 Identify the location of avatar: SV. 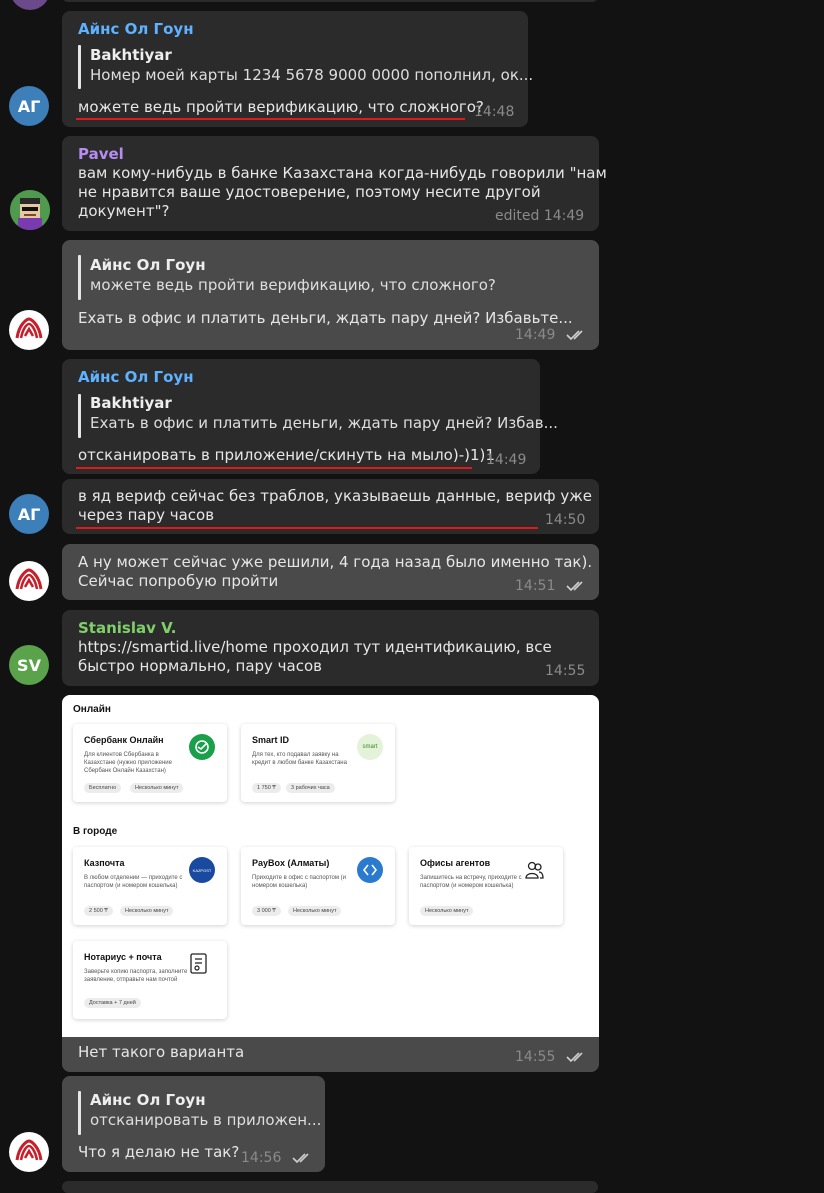
(29, 665).